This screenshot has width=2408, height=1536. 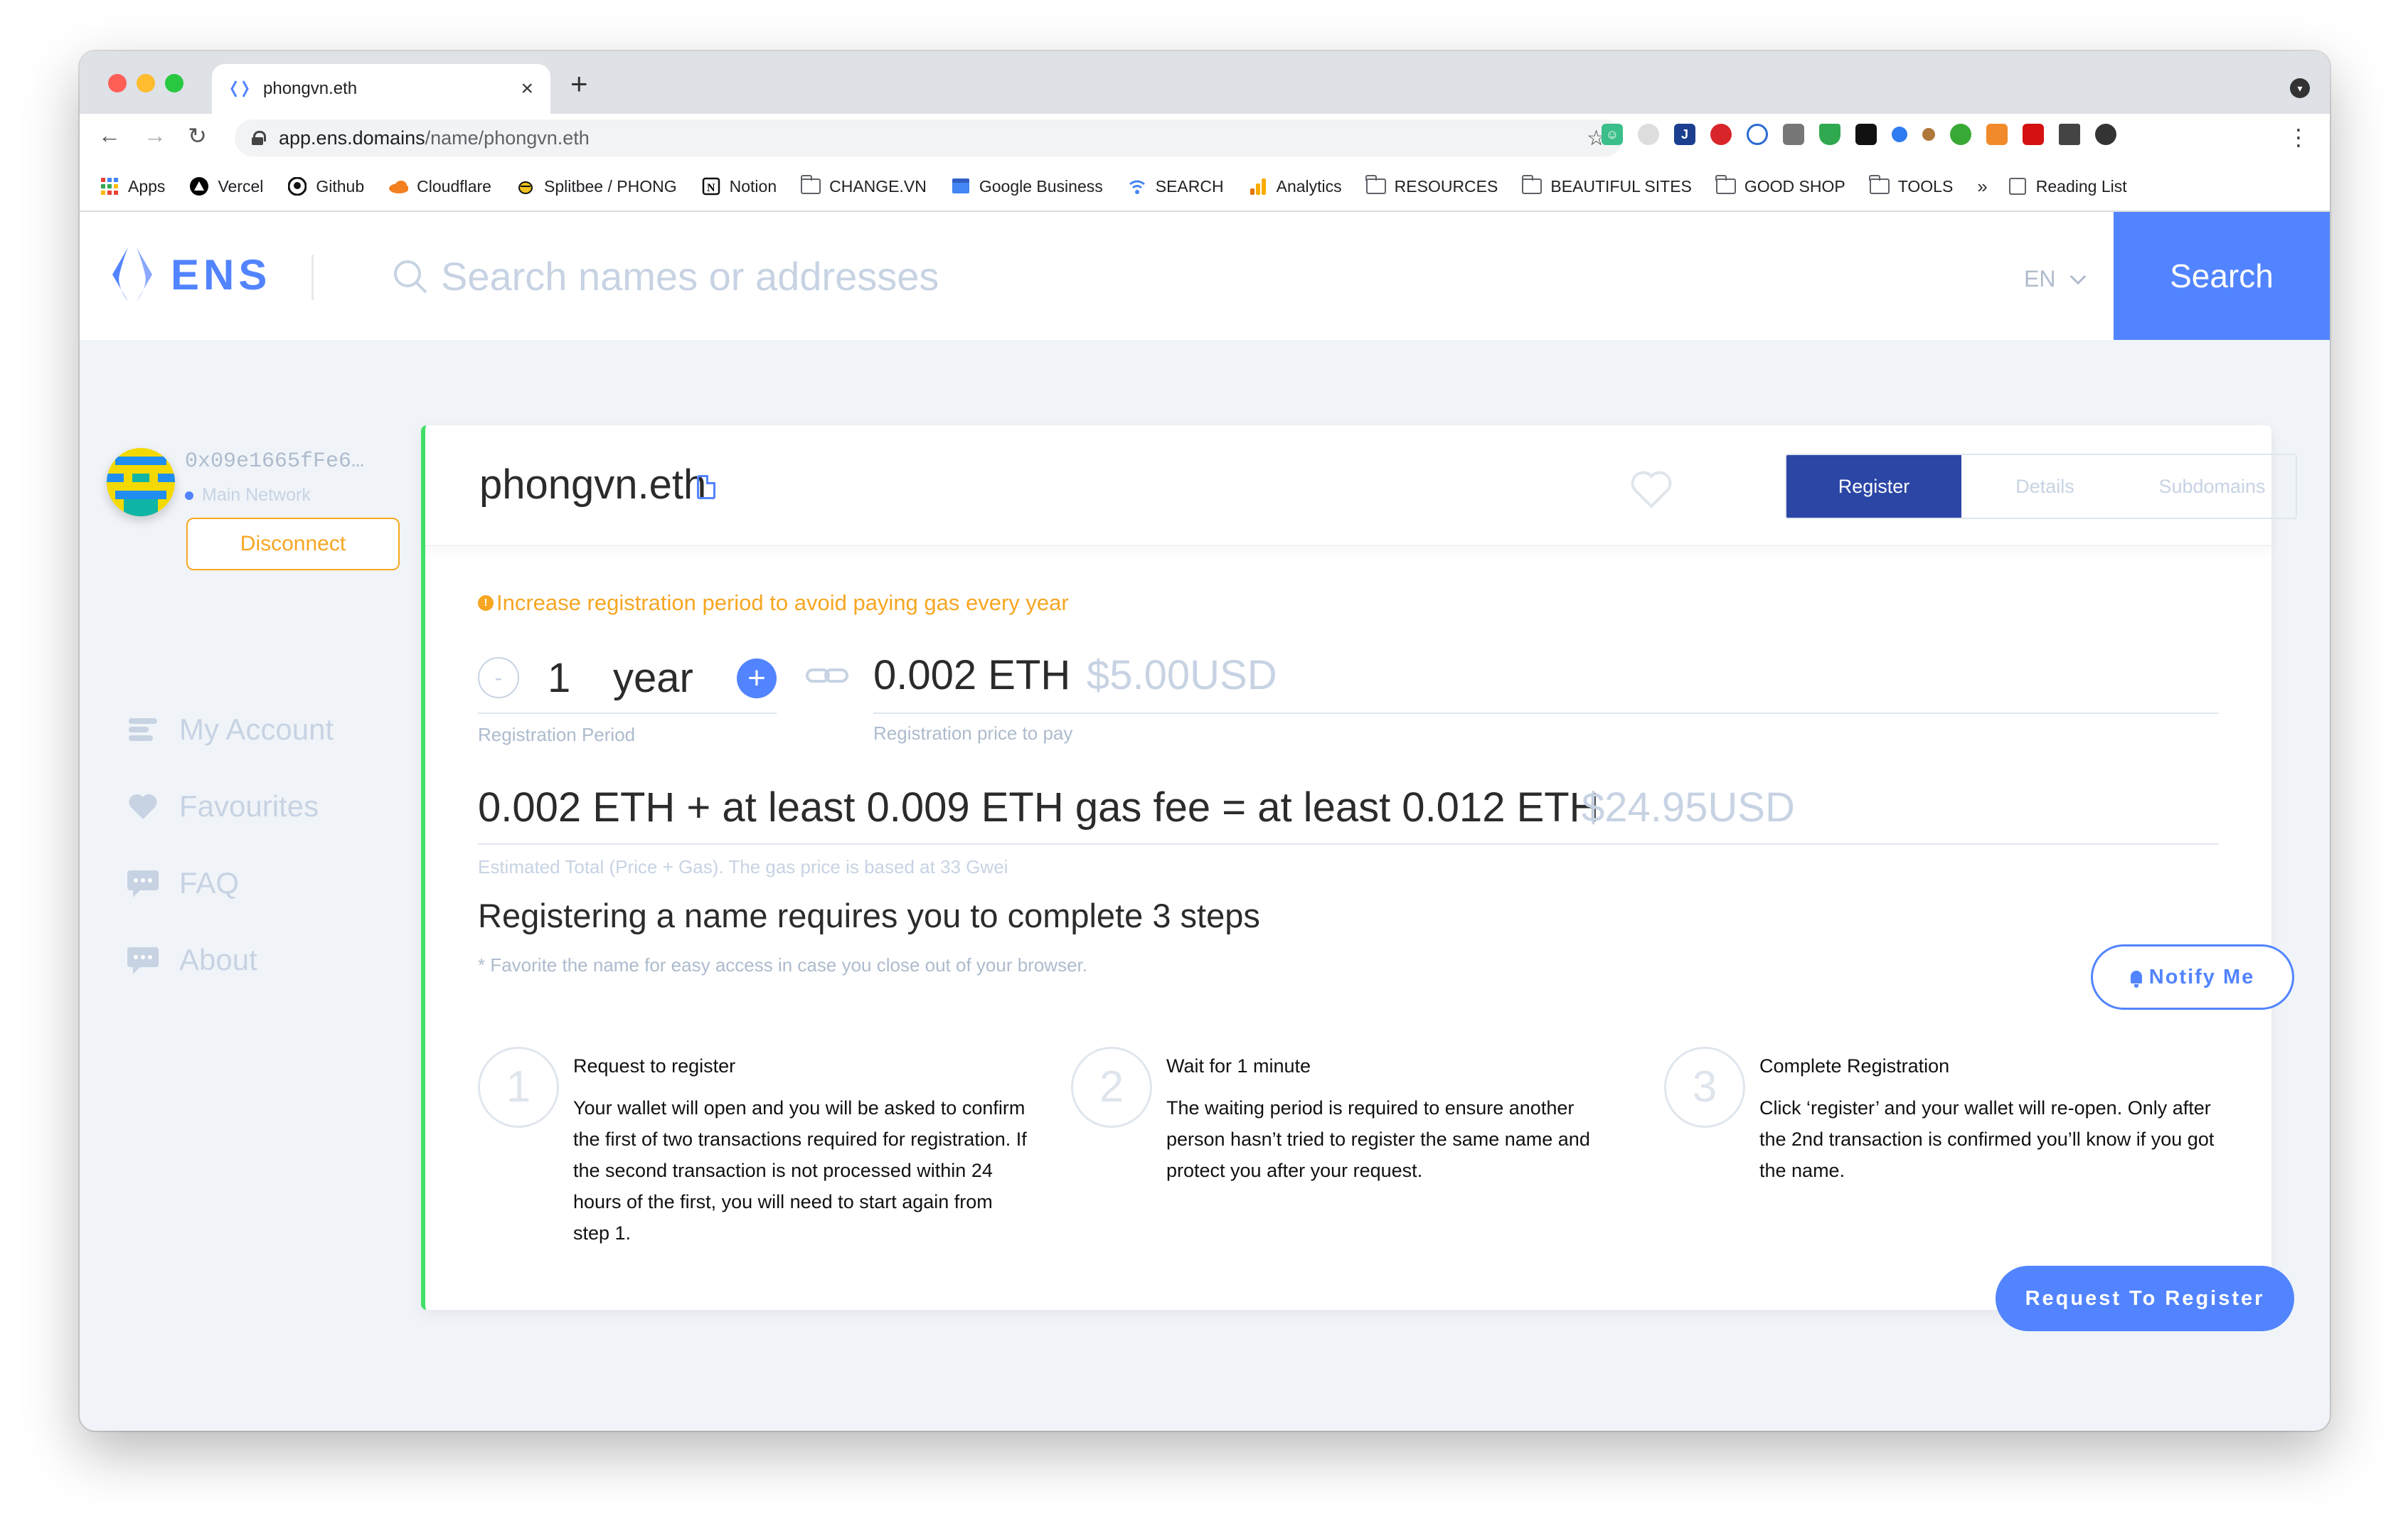 What do you see at coordinates (498, 677) in the screenshot?
I see `decrease-period-button: -` at bounding box center [498, 677].